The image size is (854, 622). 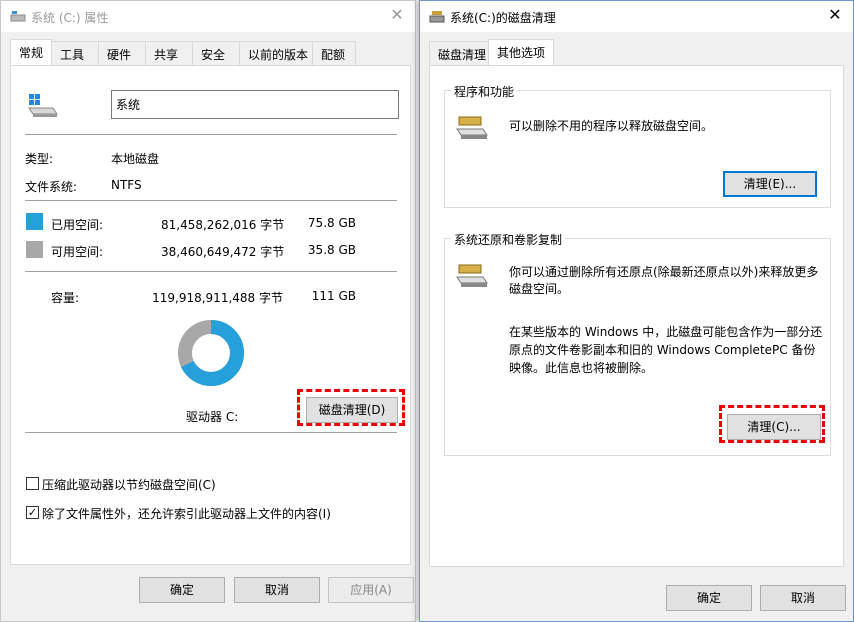 What do you see at coordinates (31, 52) in the screenshot?
I see `tab-general: 常规` at bounding box center [31, 52].